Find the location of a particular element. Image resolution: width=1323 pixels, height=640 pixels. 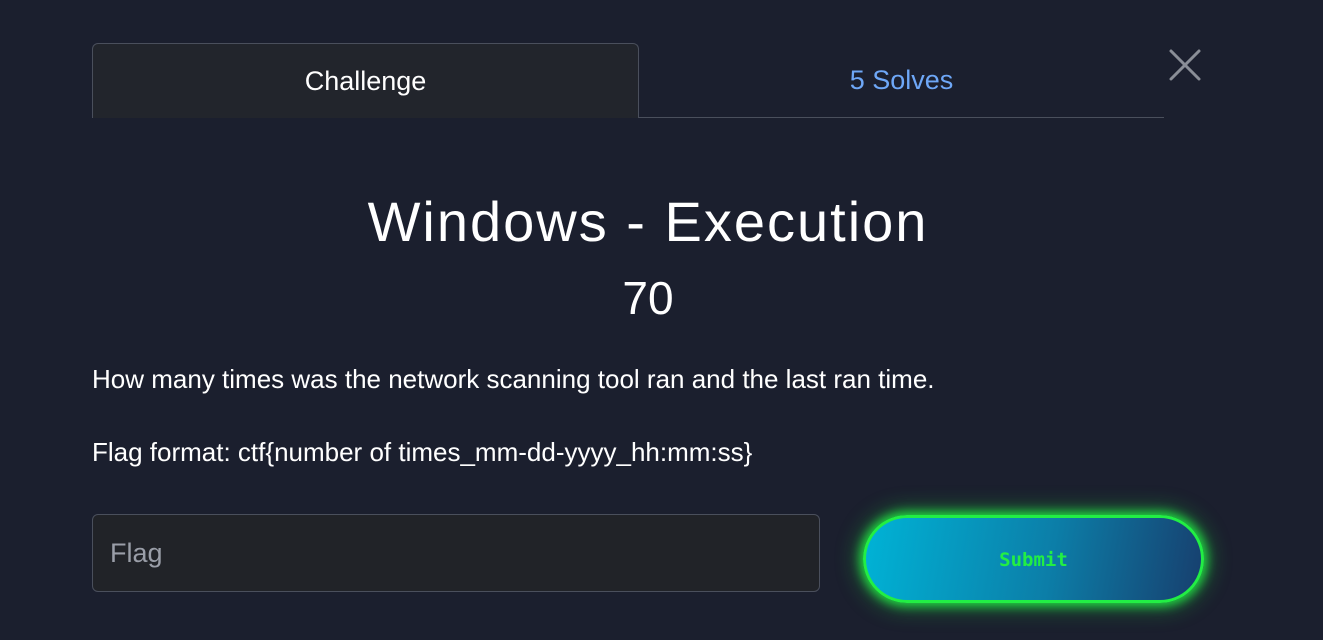

tab-challenge: Challenge is located at coordinates (365, 80).